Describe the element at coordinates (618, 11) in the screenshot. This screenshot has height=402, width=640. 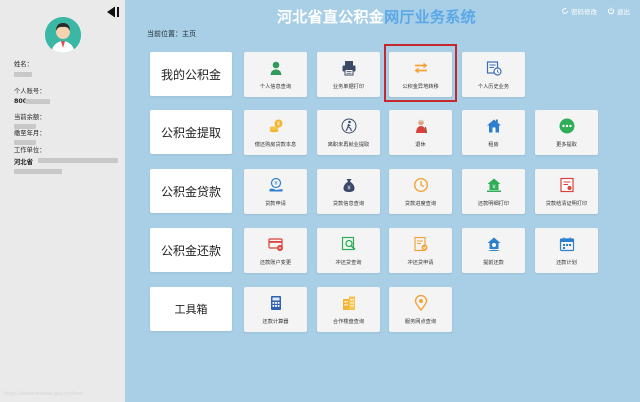
I see `logout-button: 退出` at that location.